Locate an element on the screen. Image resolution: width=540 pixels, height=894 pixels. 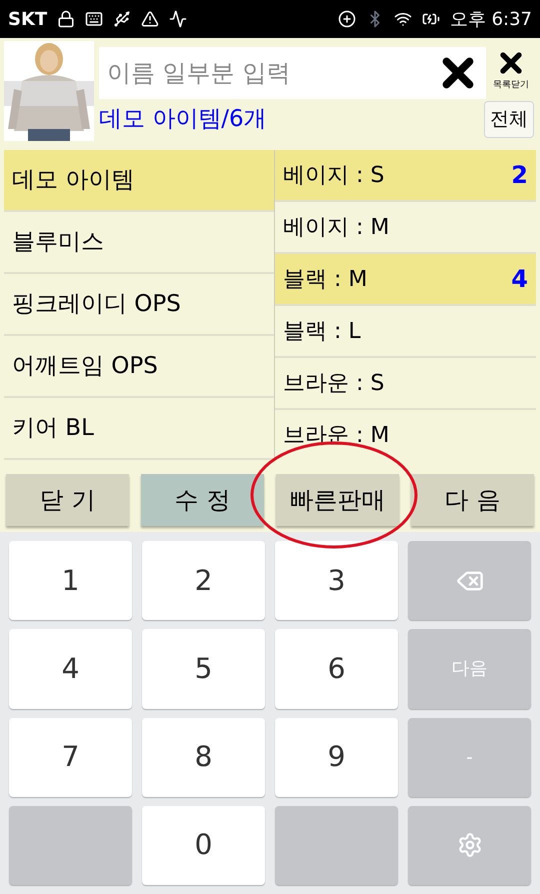
usb-icon is located at coordinates (122, 19).